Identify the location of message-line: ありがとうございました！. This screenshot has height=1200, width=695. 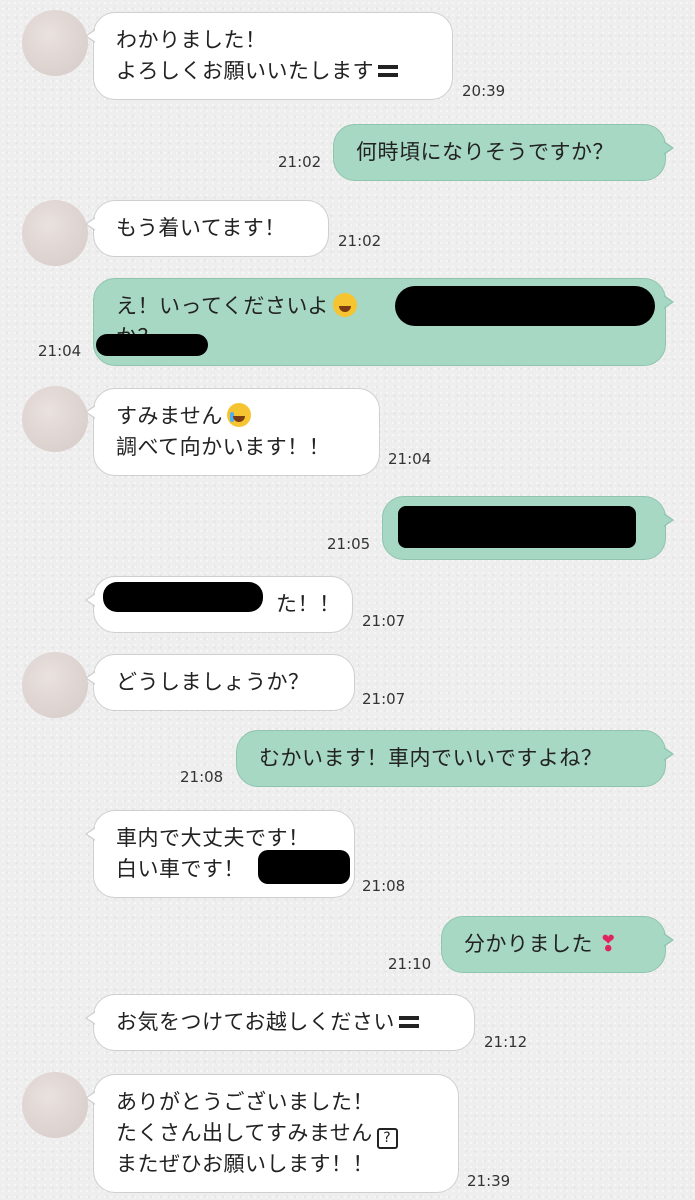
(245, 1102).